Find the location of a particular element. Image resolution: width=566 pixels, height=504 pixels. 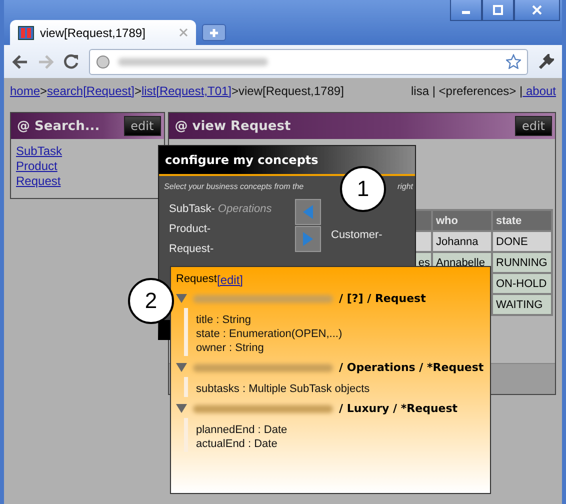

table-cell: ON-HOLD is located at coordinates (522, 283).